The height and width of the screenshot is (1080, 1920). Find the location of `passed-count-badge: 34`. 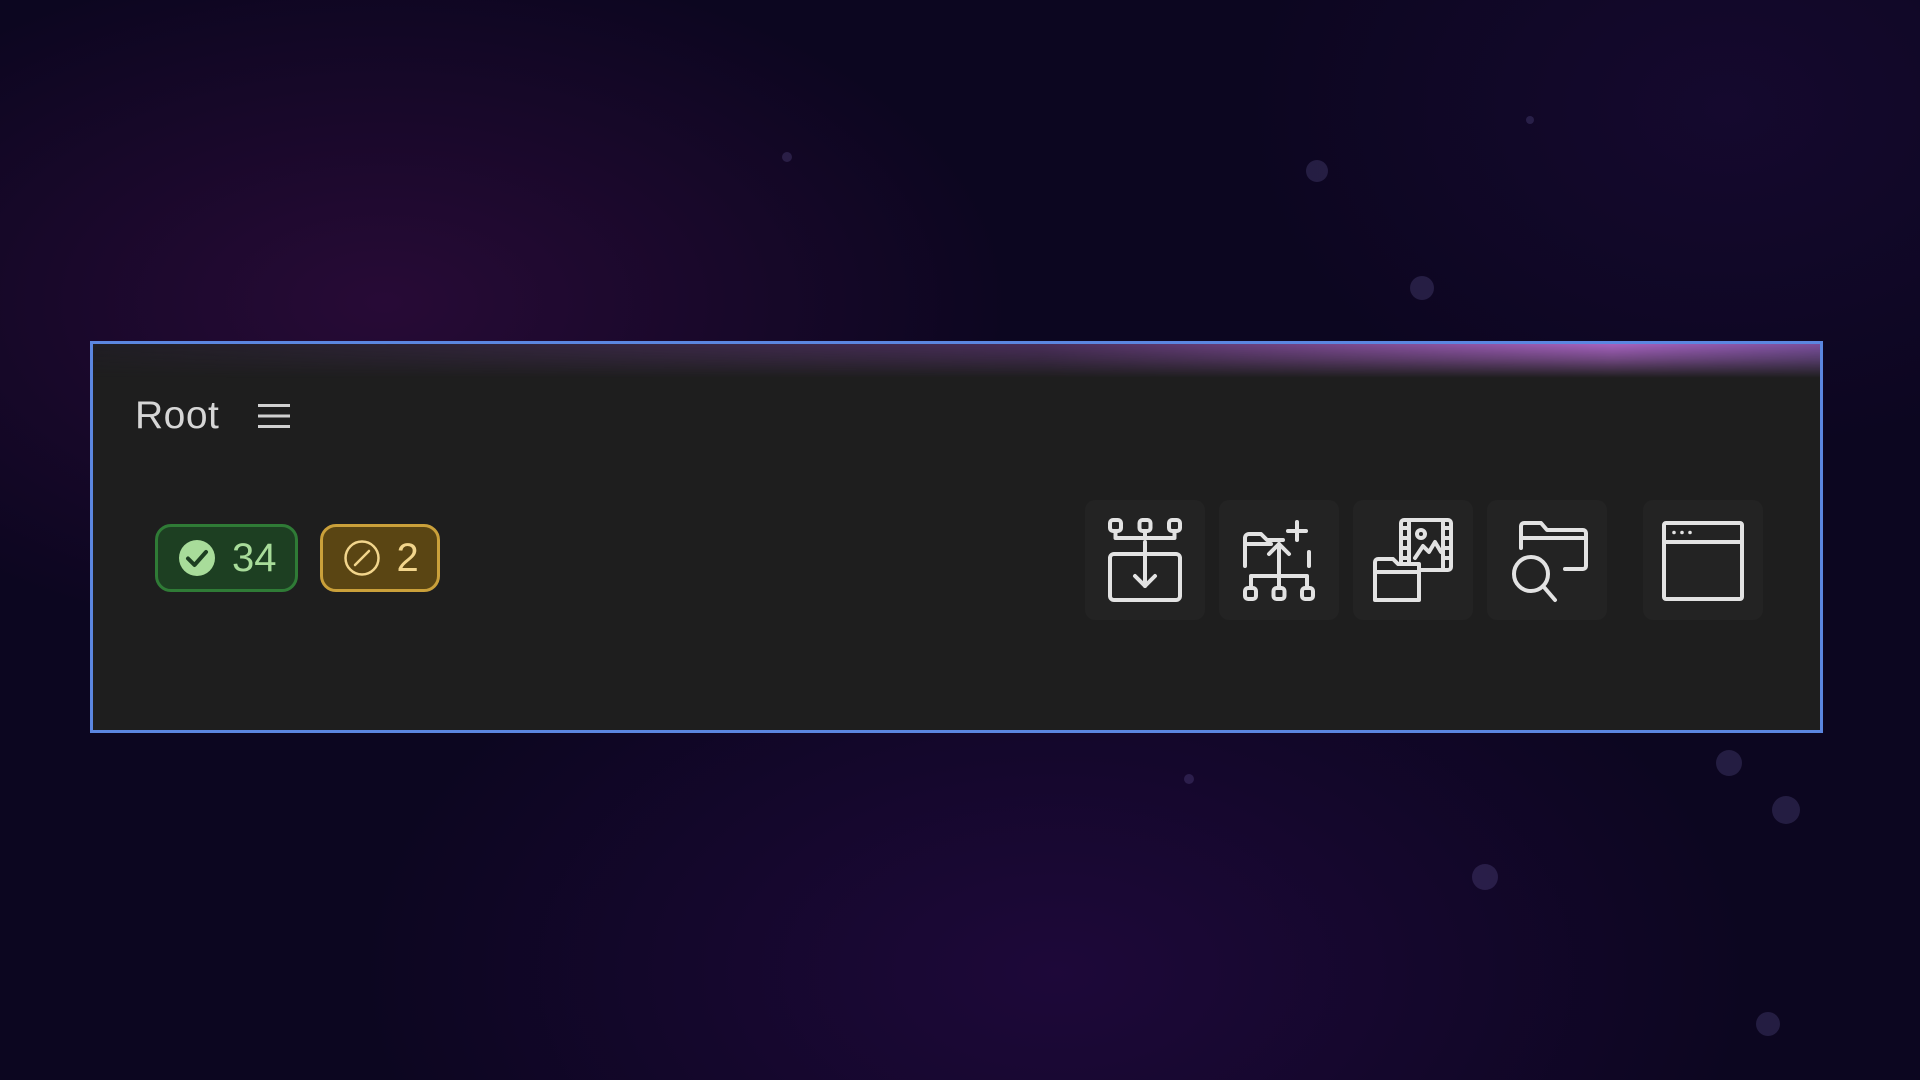

passed-count-badge: 34 is located at coordinates (226, 558).